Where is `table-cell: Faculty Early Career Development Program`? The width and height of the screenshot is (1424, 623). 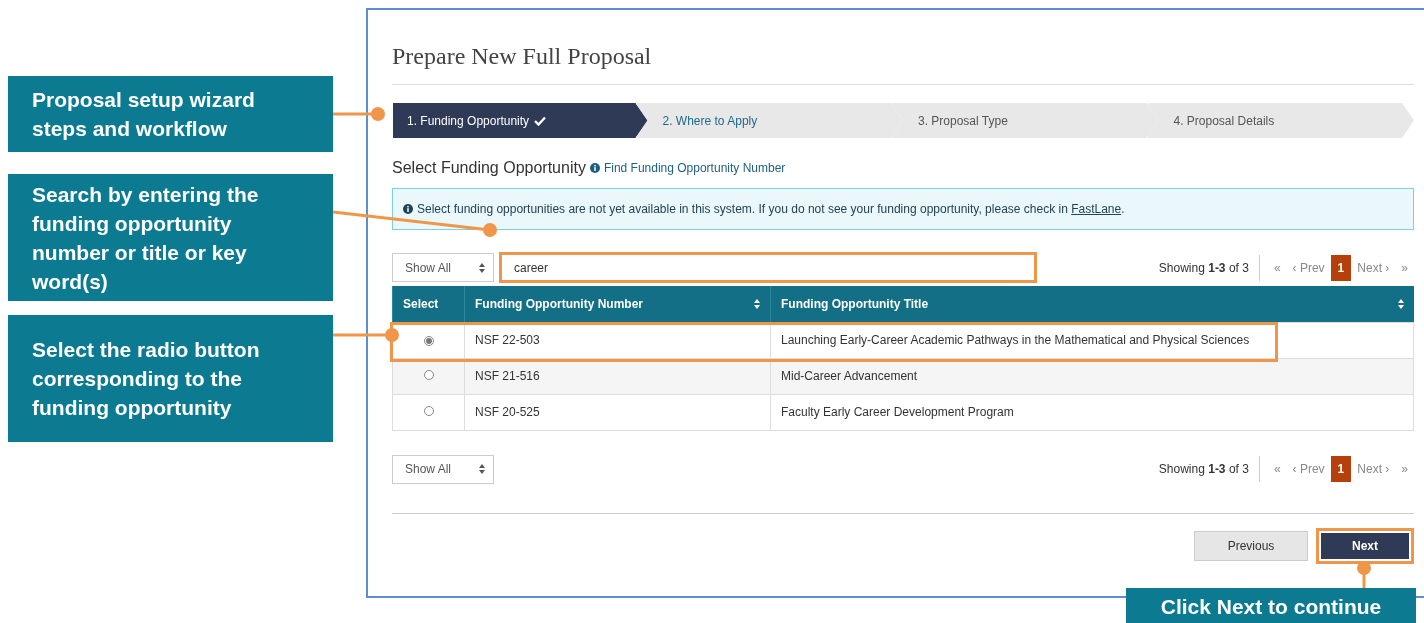 table-cell: Faculty Early Career Development Program is located at coordinates (1092, 412).